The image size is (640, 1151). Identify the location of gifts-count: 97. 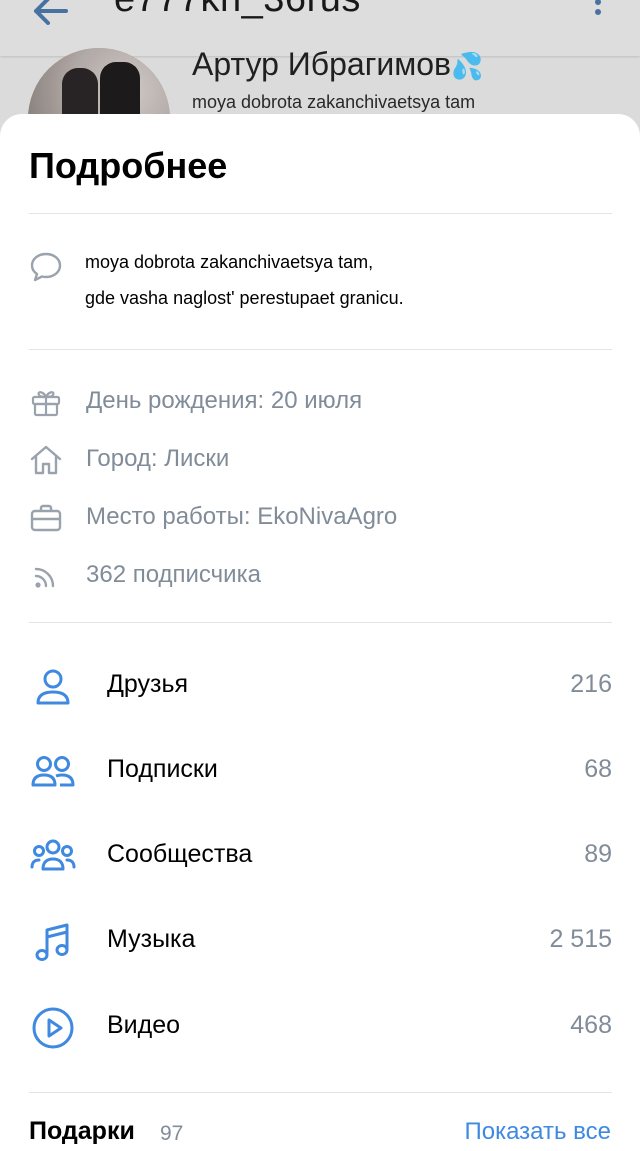
(172, 1133).